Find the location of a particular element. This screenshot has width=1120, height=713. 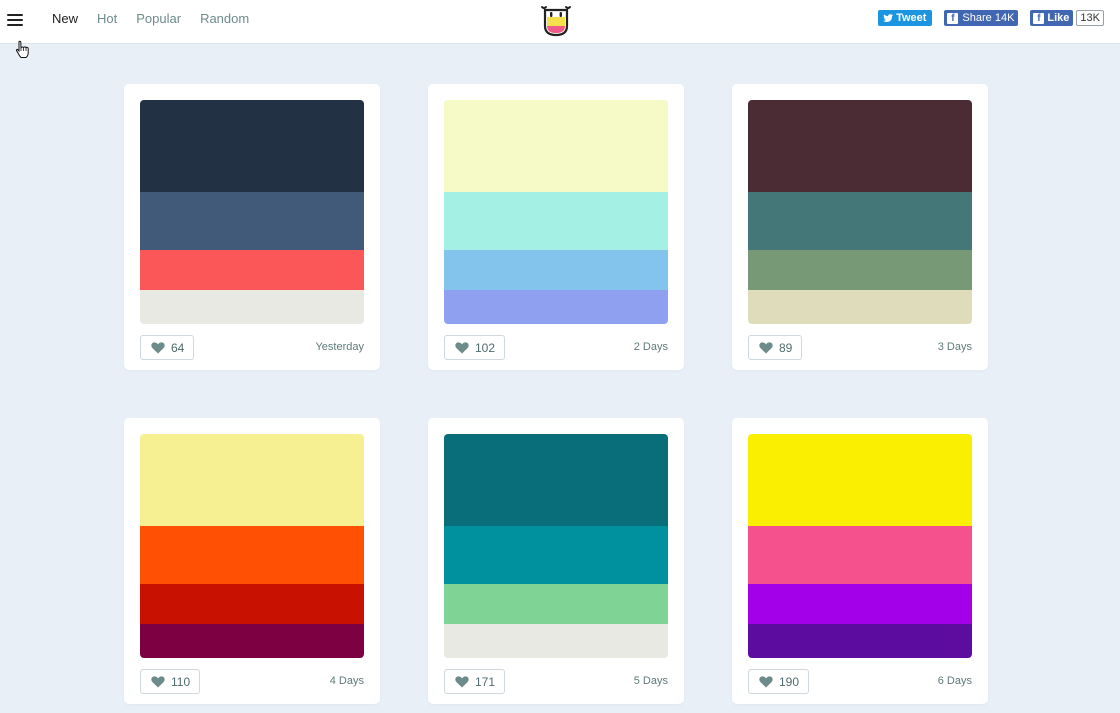

tweet-button: Tweet is located at coordinates (905, 18).